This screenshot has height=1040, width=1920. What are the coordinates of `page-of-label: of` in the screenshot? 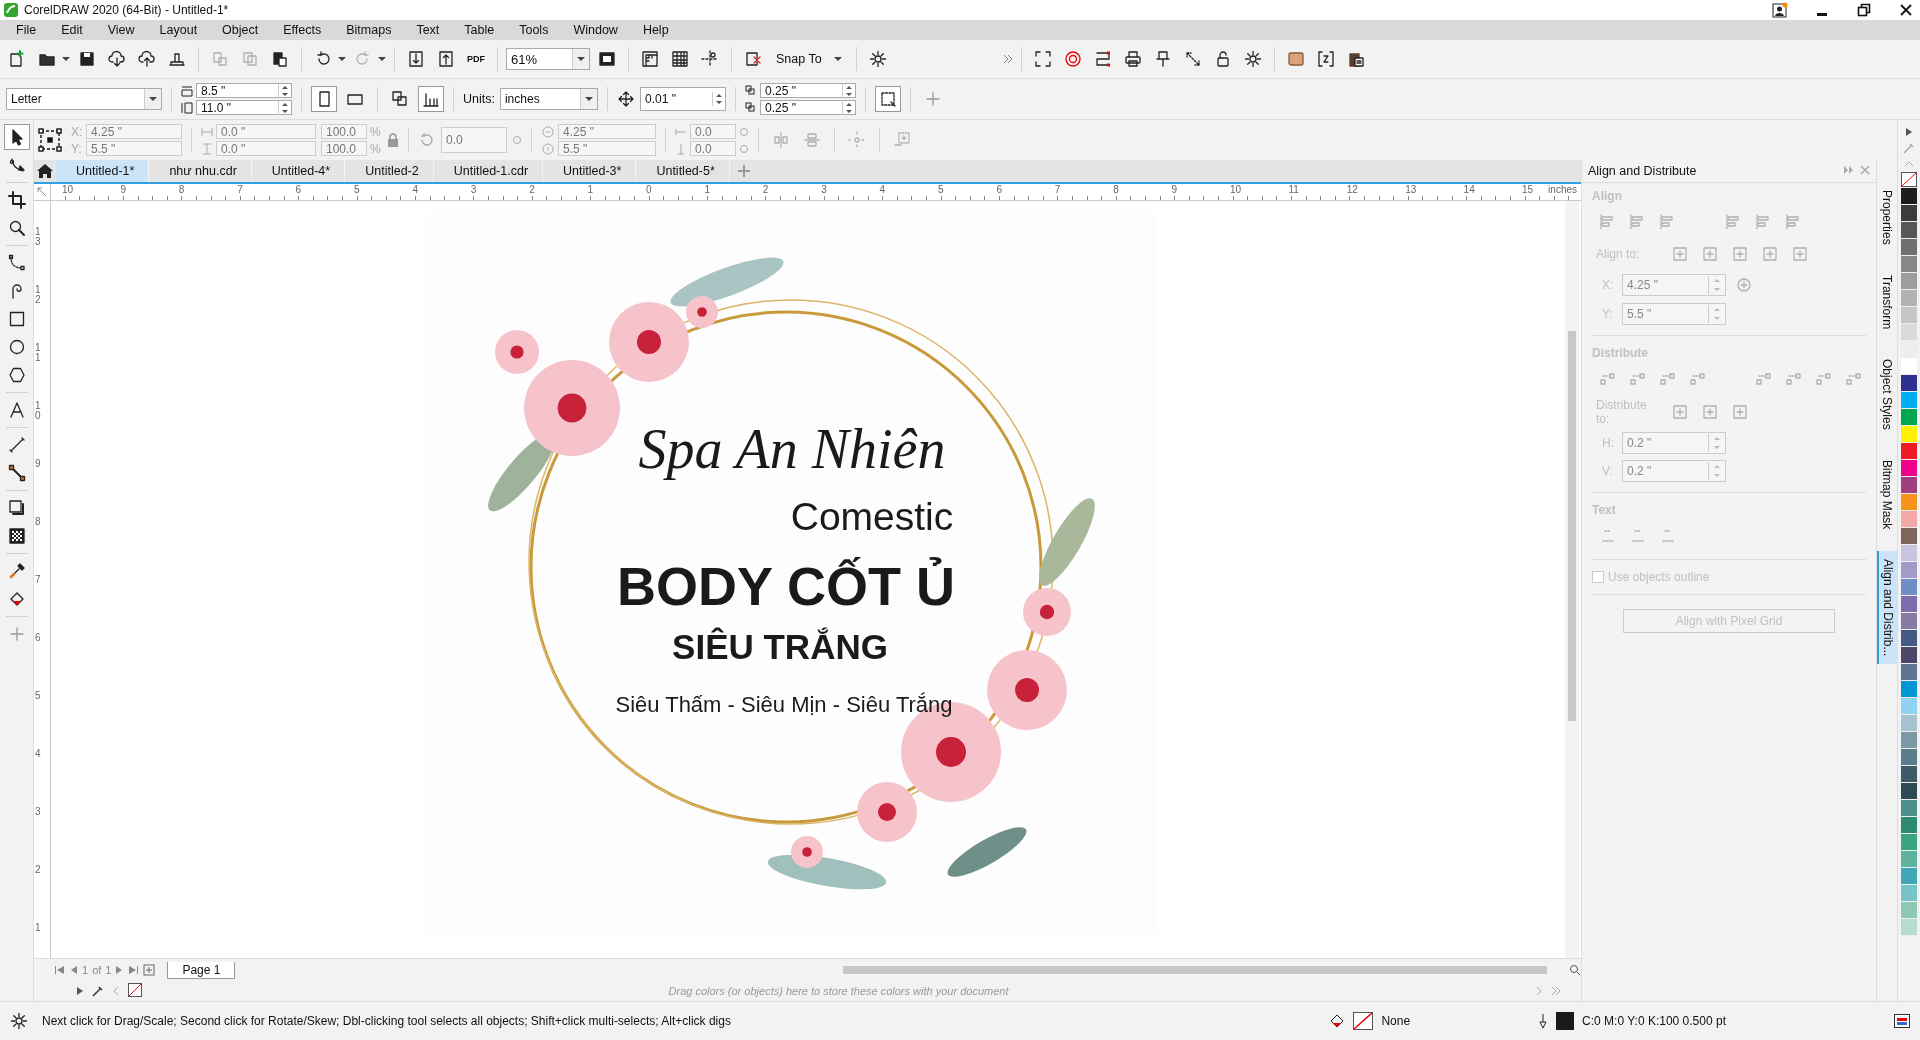 It's located at (97, 970).